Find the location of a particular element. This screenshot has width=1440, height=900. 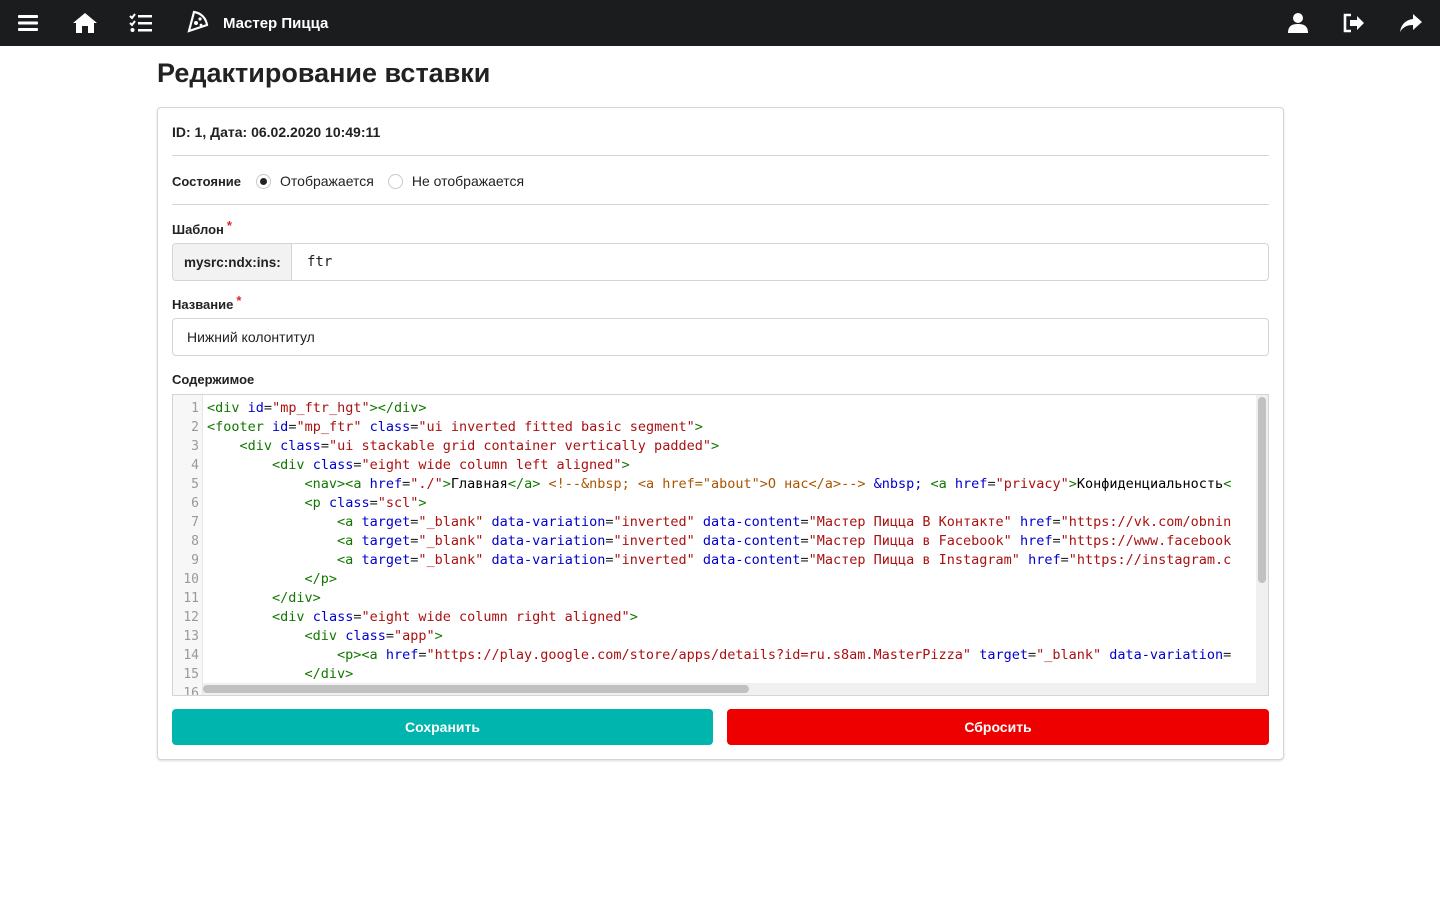

vertical-scrollbar is located at coordinates (1262, 545).